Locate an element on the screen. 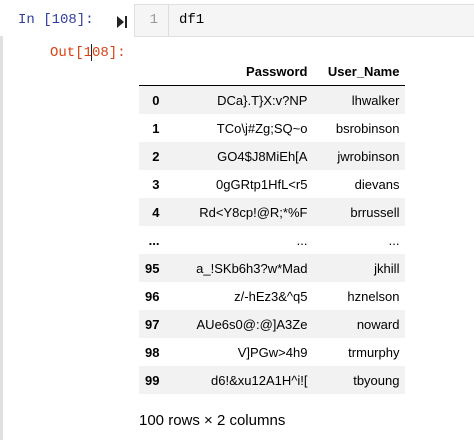 Image resolution: width=474 pixels, height=440 pixels. table-row: 4 Rd<Y8cp!@R;*%F brrussell is located at coordinates (272, 212).